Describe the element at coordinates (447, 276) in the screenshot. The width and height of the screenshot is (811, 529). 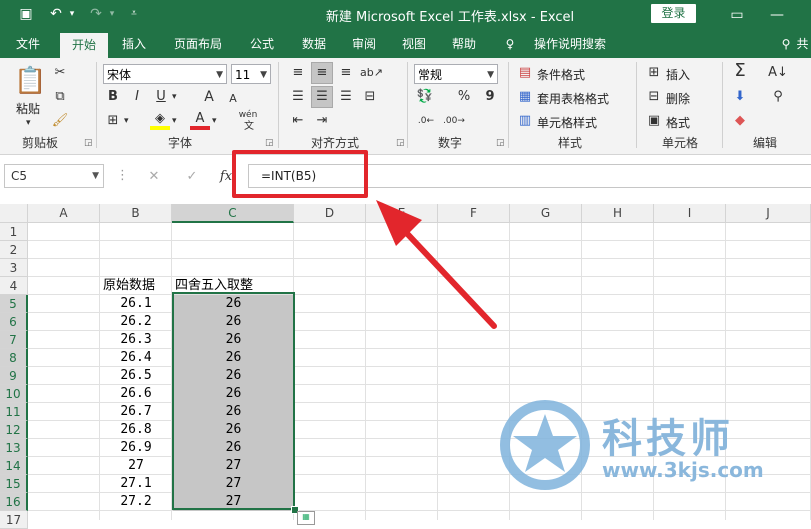
I see `arrow-shaft` at that location.